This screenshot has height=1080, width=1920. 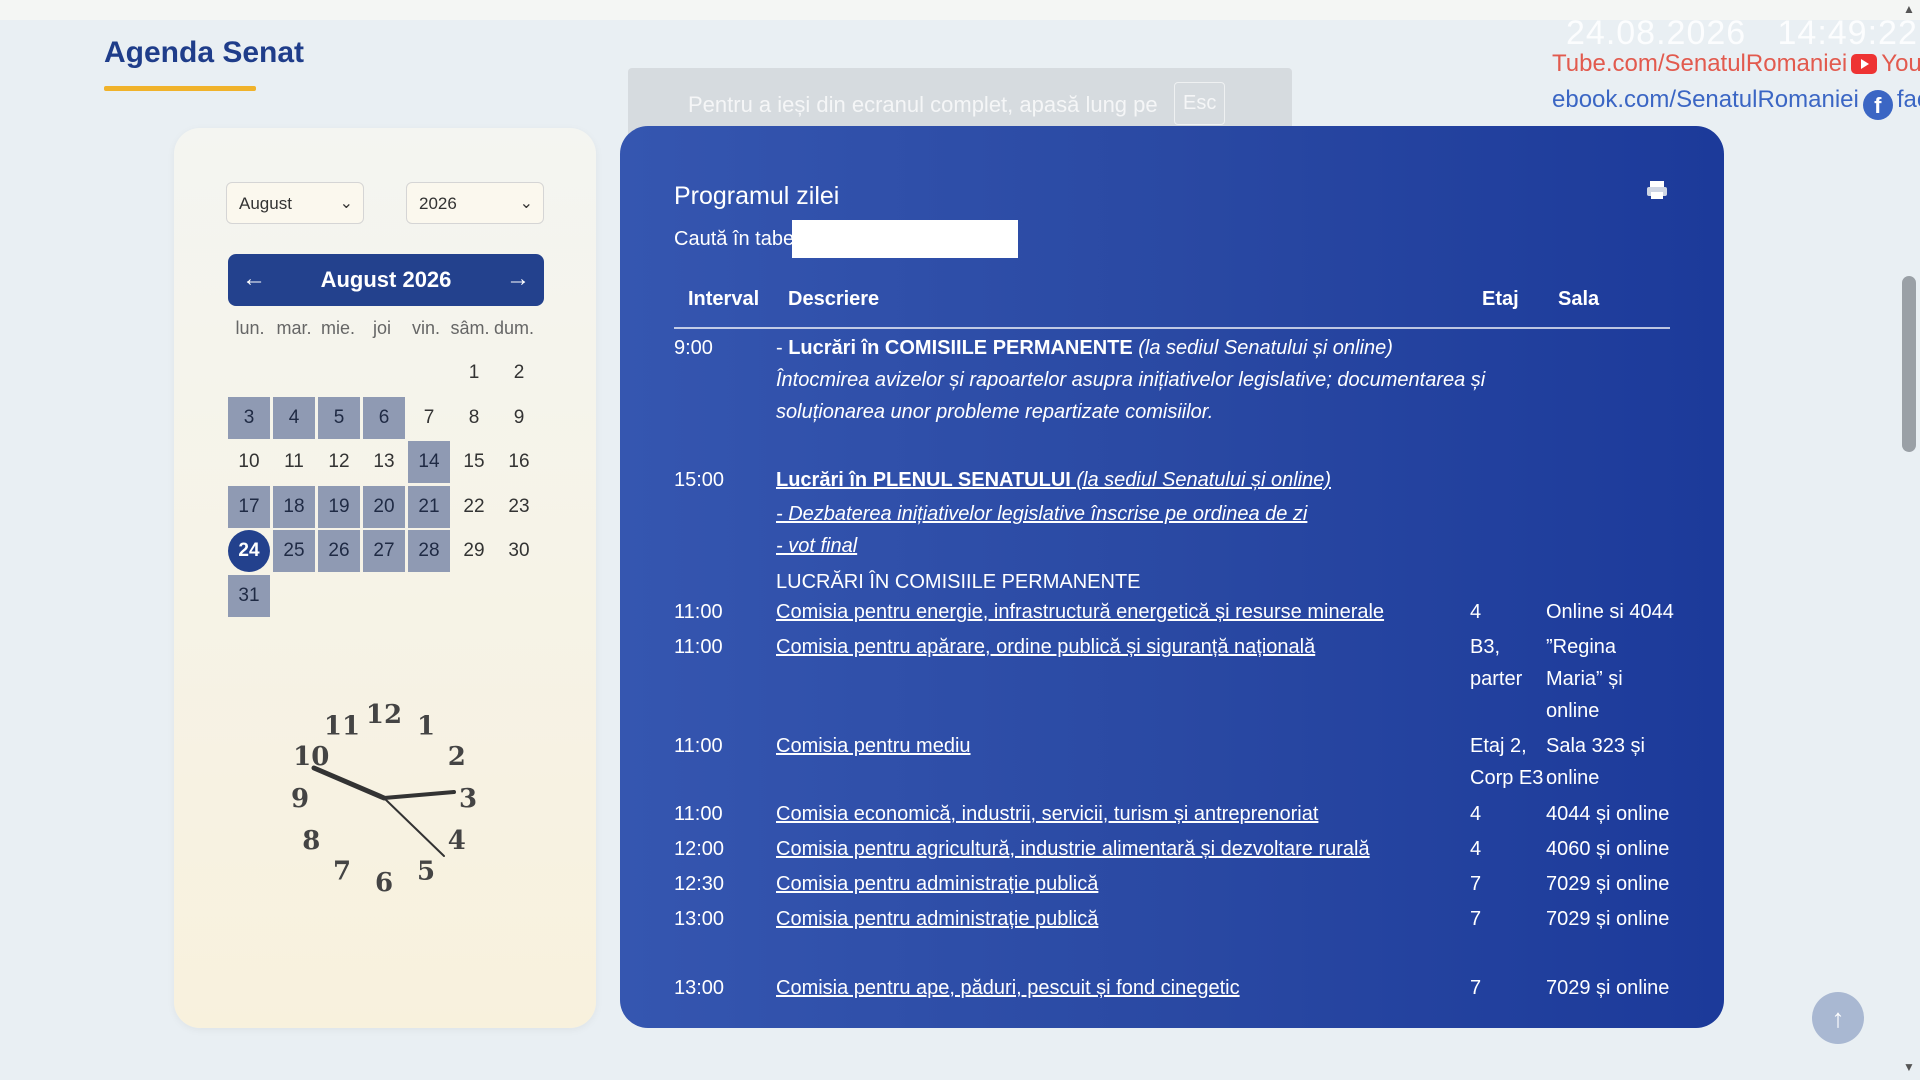 I want to click on clock-numeral: 7, so click(x=342, y=872).